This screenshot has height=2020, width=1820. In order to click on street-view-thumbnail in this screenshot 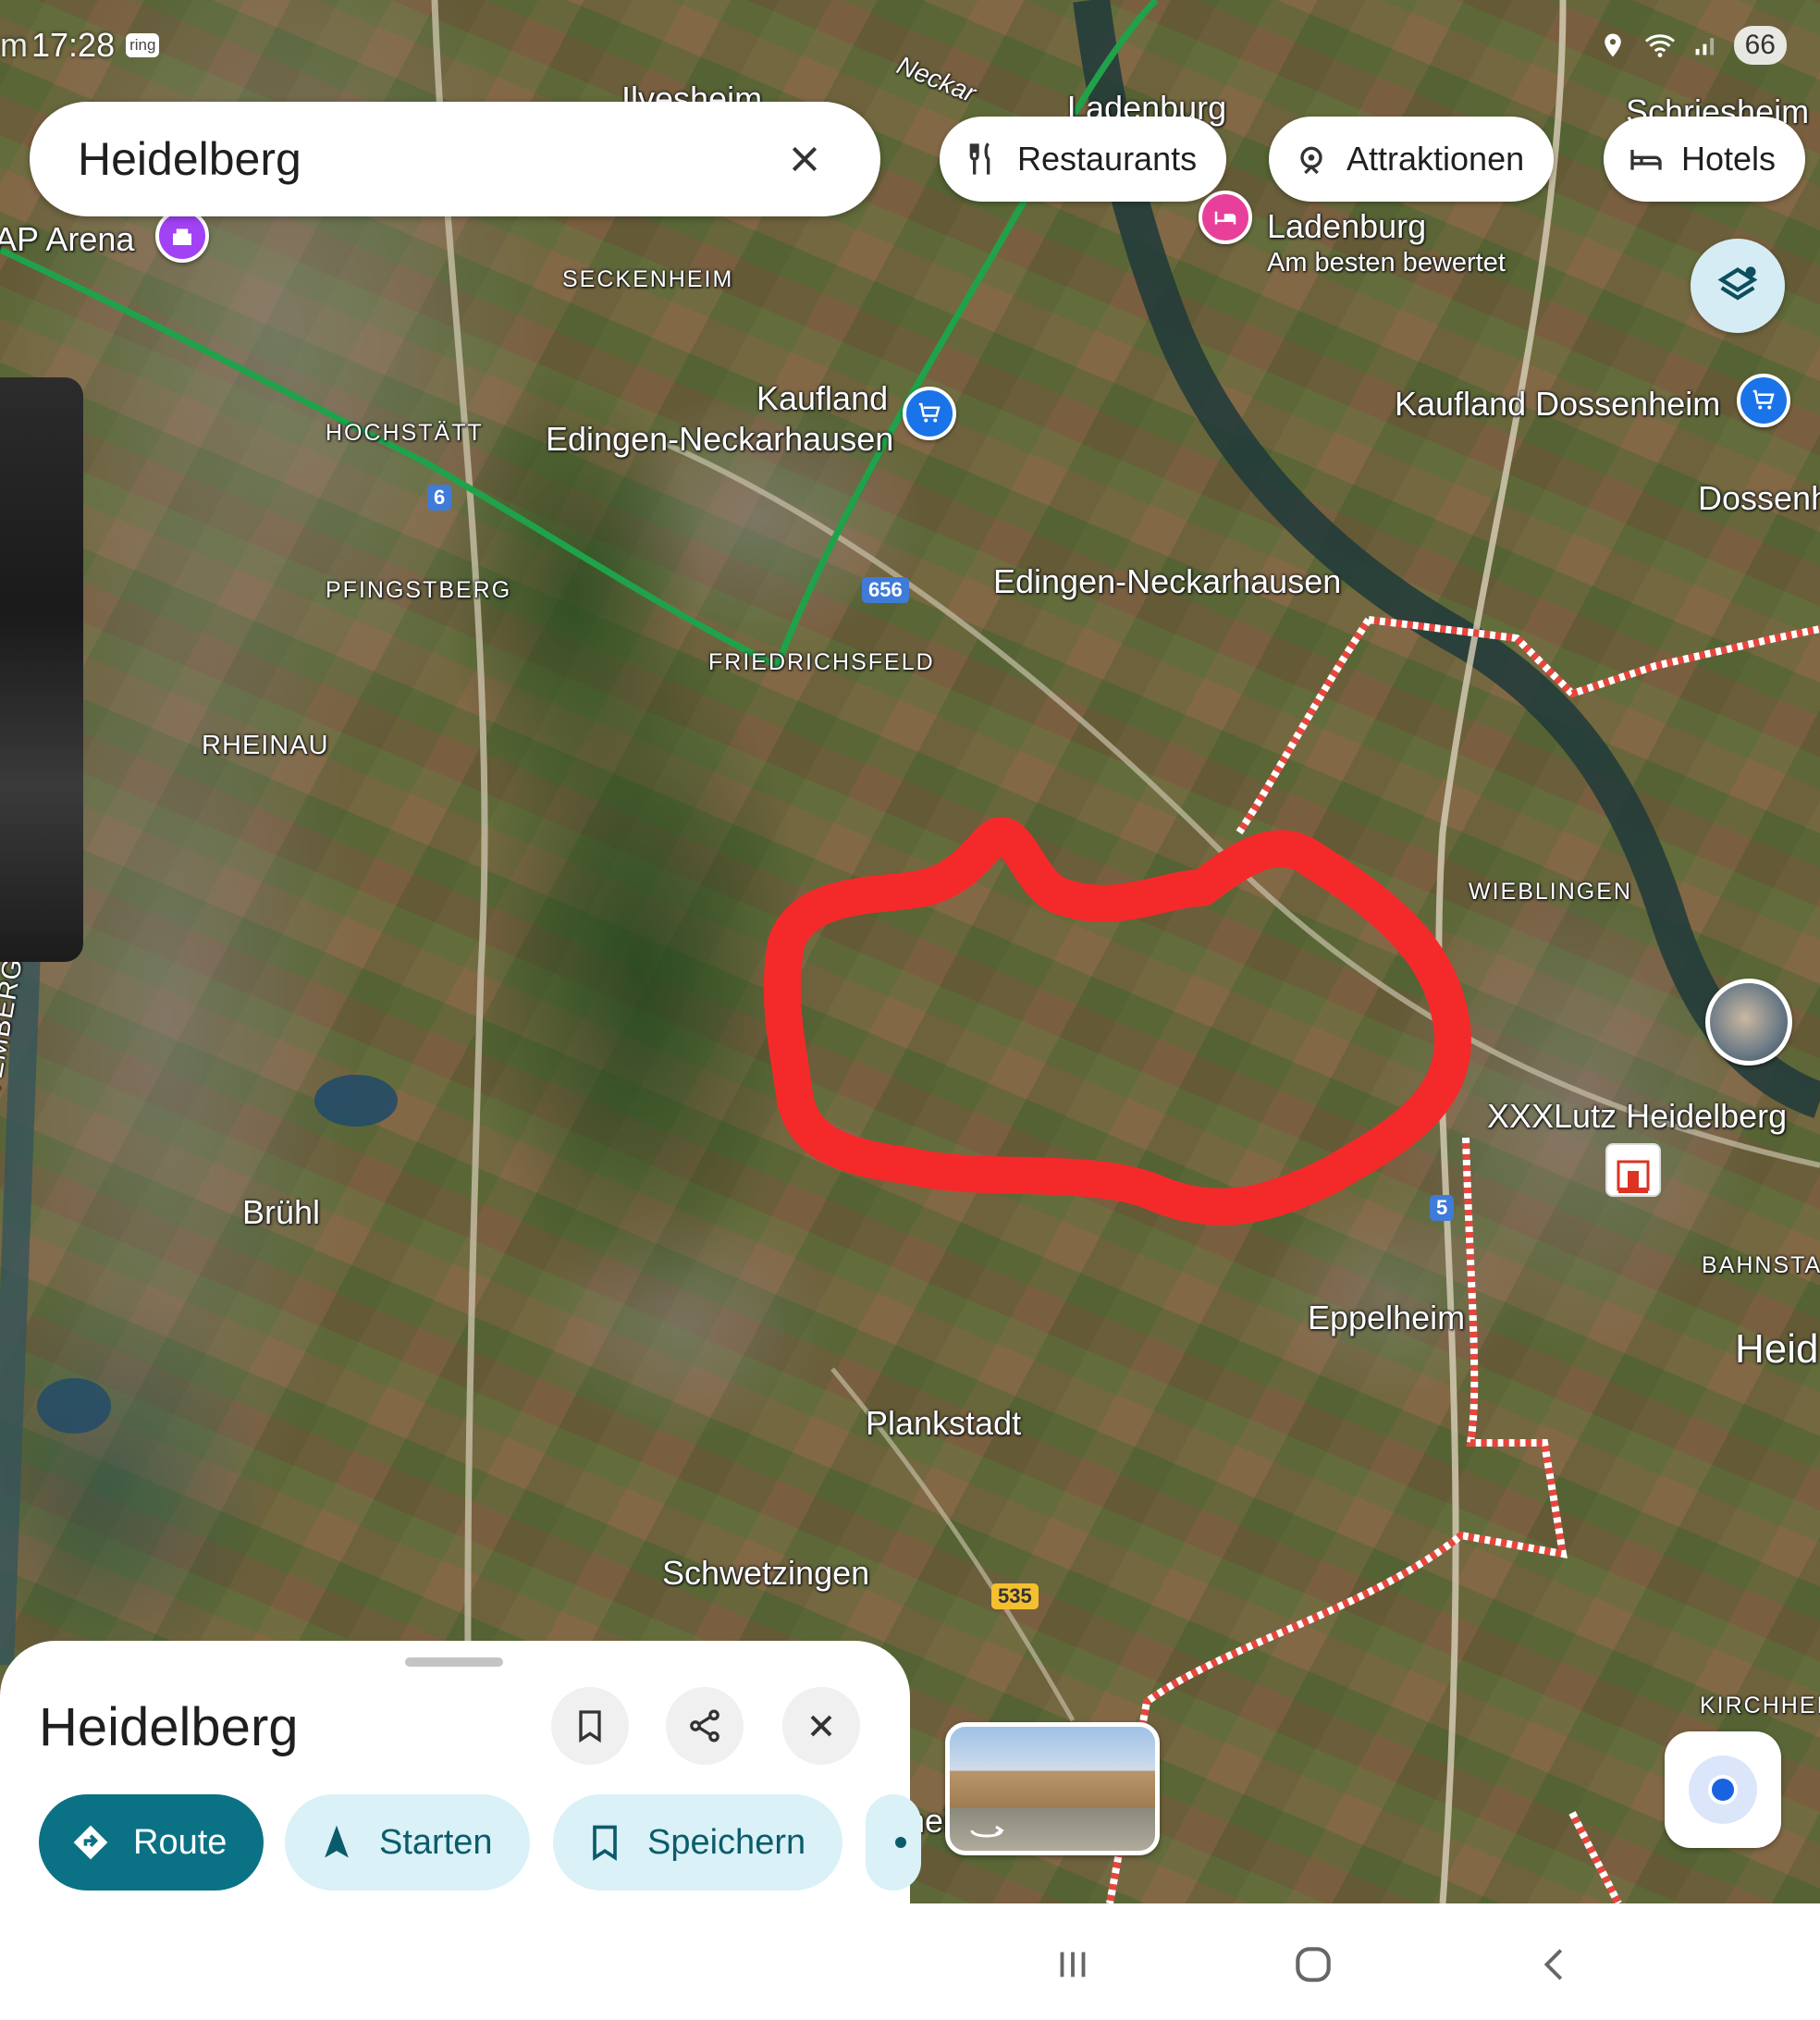, I will do `click(1052, 1789)`.